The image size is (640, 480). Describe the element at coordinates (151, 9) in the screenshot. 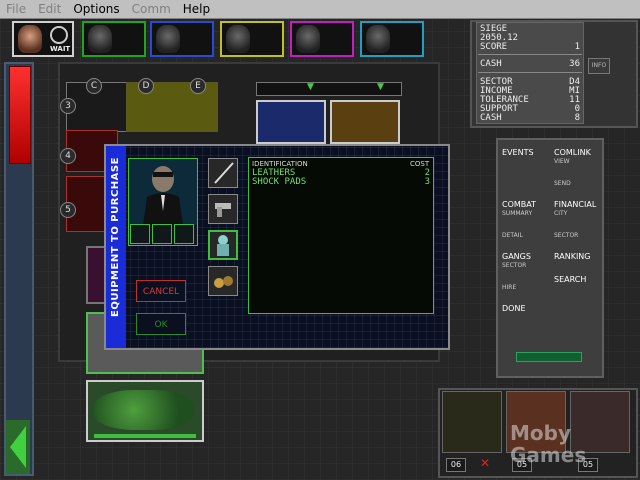

I see `menu-comm: Comm` at that location.